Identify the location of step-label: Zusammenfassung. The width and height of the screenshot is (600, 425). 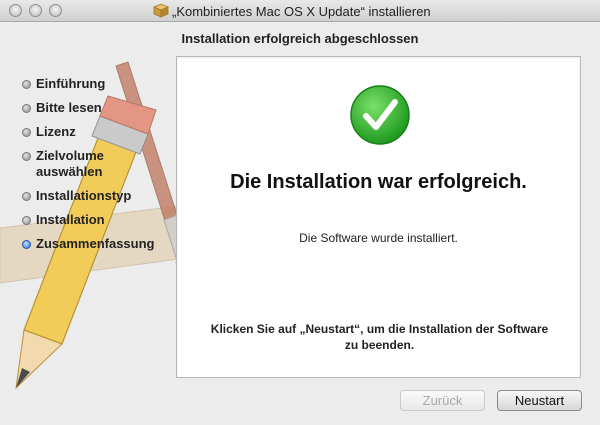
(95, 243).